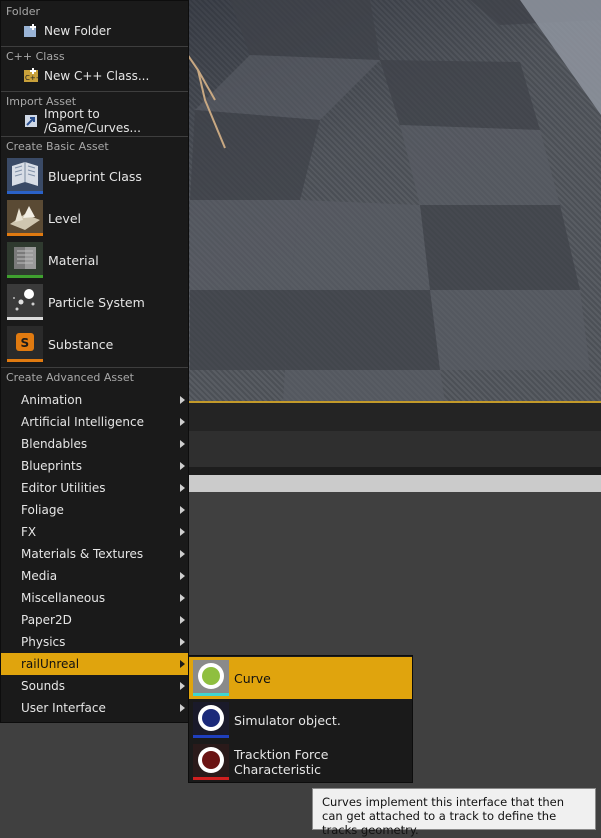  Describe the element at coordinates (52, 400) in the screenshot. I see `adv-item-label: Animation` at that location.